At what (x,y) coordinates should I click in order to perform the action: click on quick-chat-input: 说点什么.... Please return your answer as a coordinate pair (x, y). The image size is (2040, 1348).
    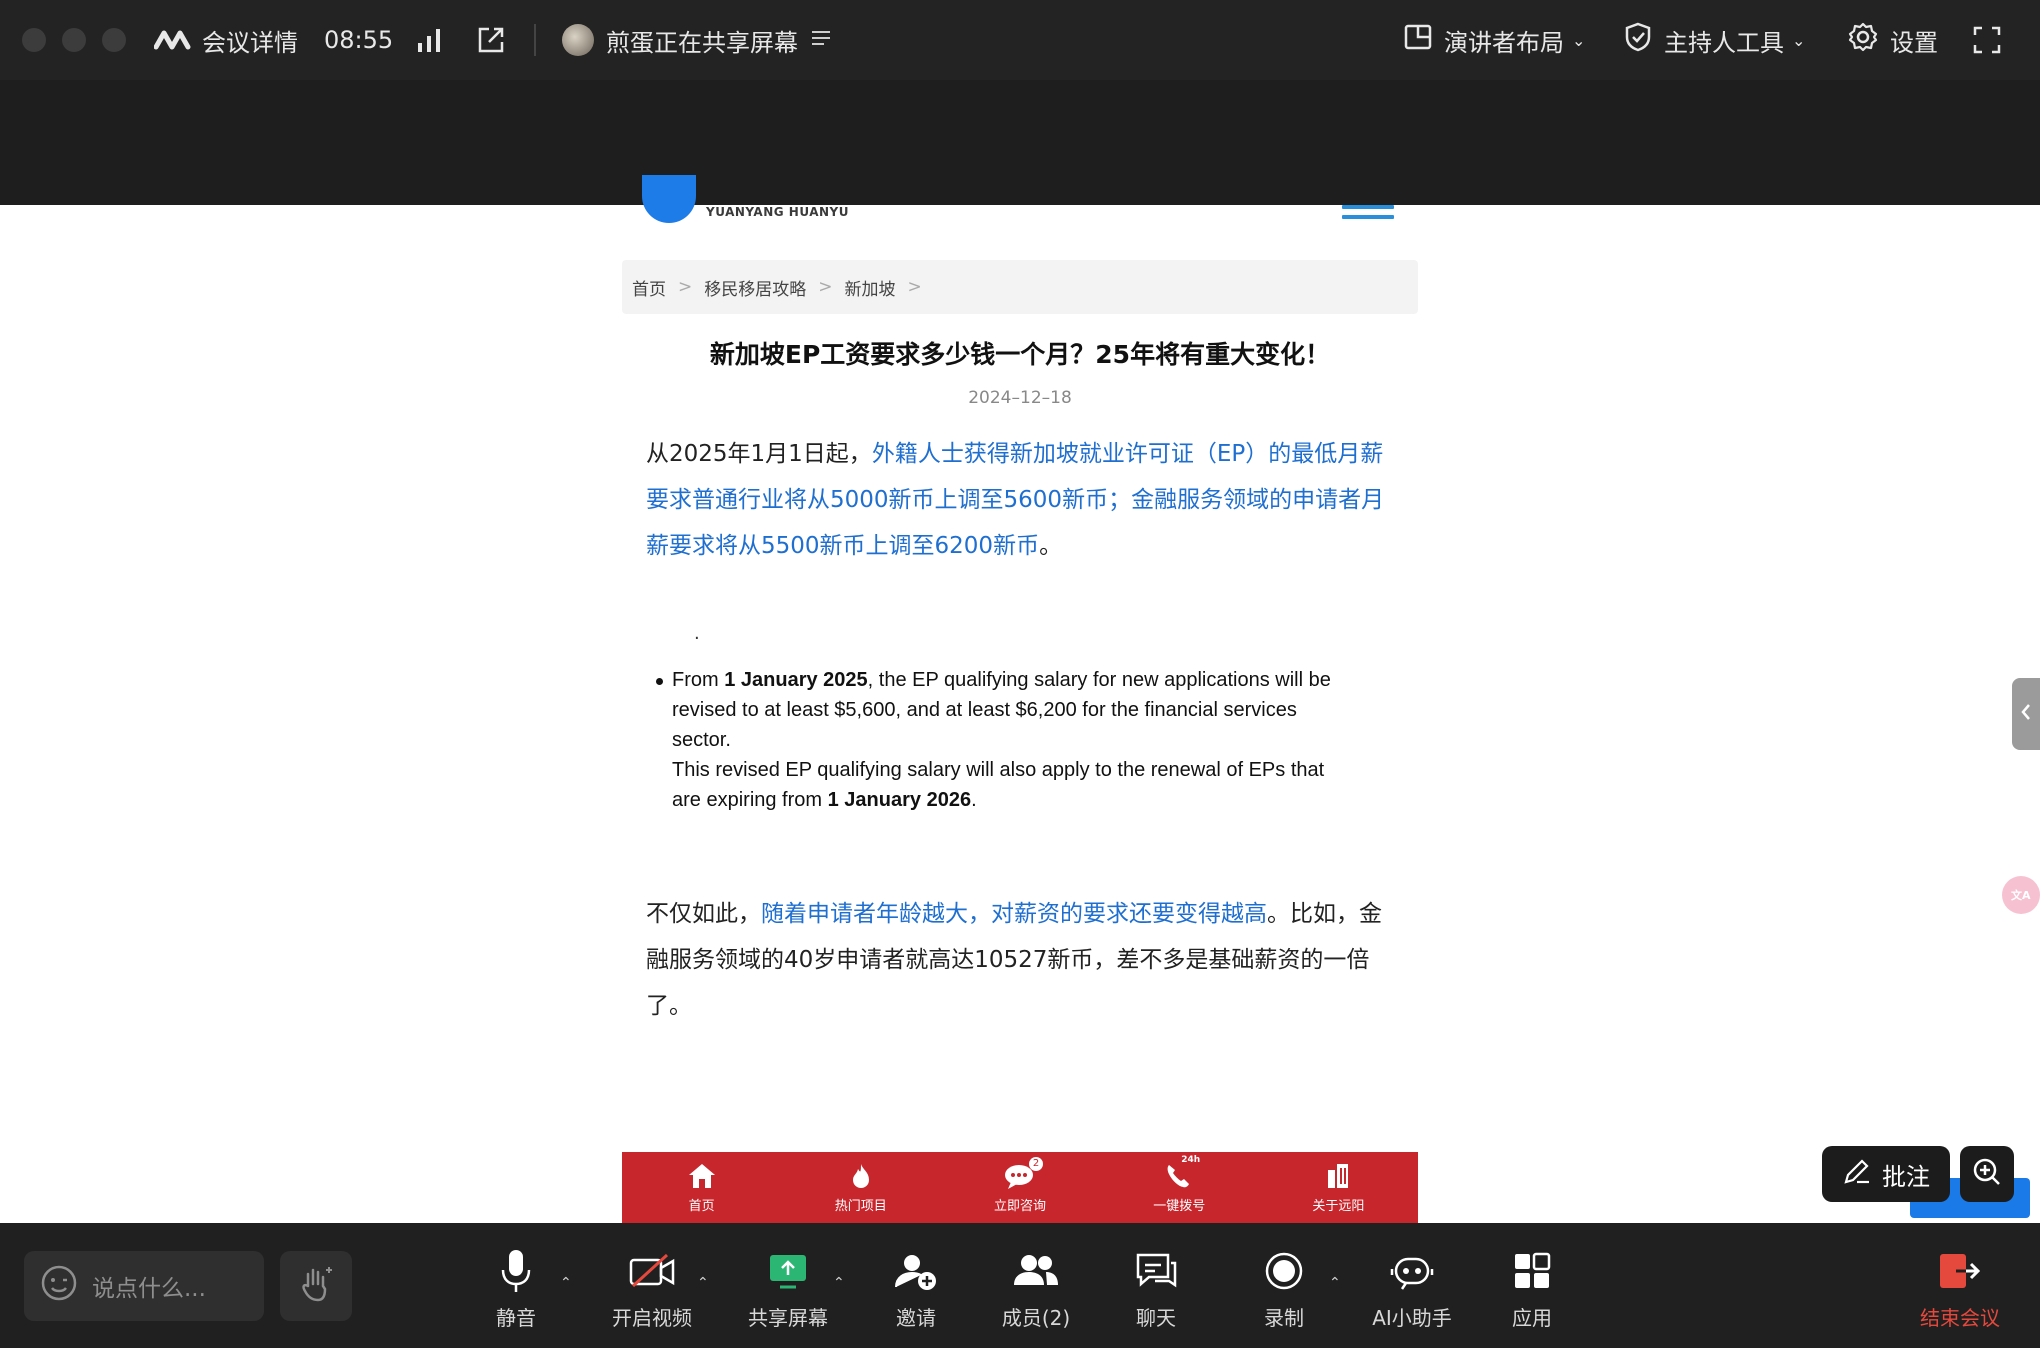
    Looking at the image, I should click on (144, 1286).